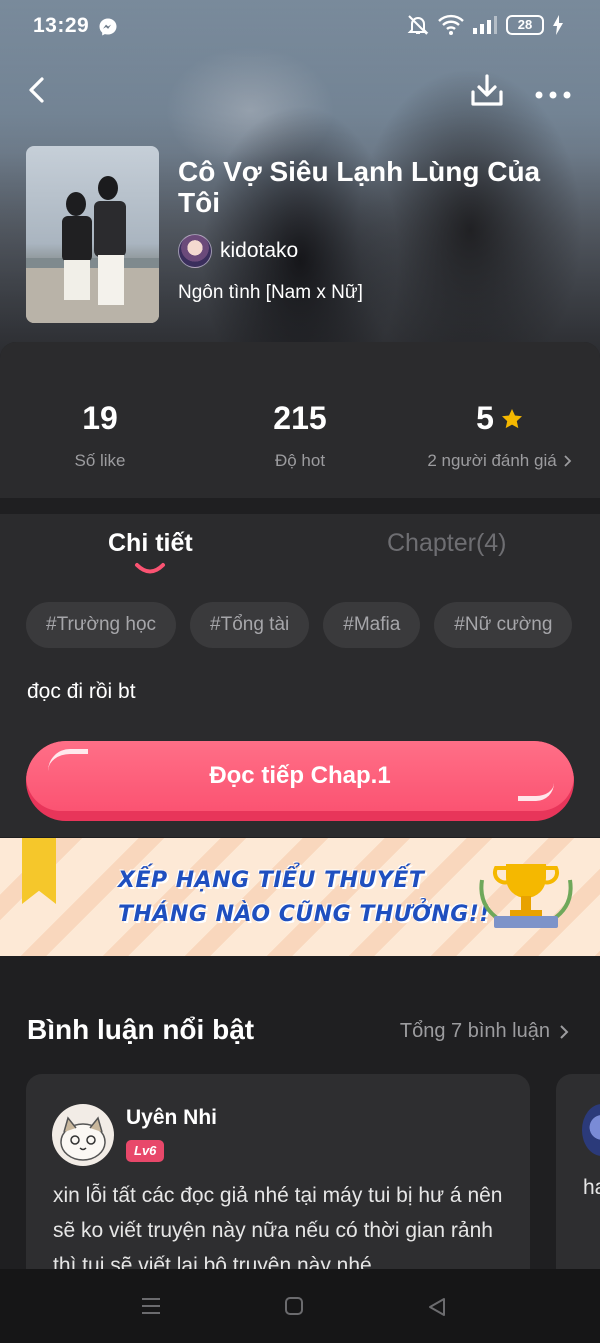 The height and width of the screenshot is (1343, 600). Describe the element at coordinates (304, 914) in the screenshot. I see `banner-line2: THÁNG NÀO CŨNG THƯỞNG!!` at that location.